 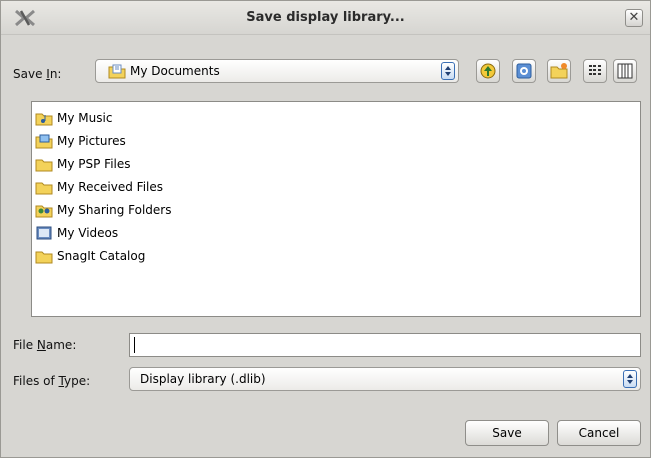 I want to click on list-item-label: My Received Files, so click(x=110, y=187).